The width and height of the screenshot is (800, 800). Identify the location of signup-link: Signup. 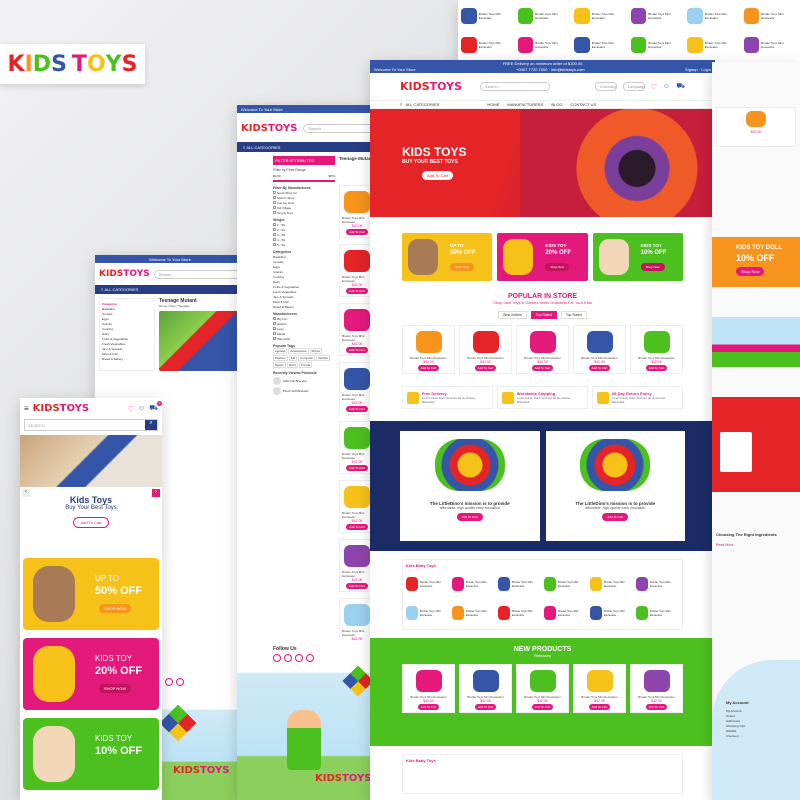
(691, 69).